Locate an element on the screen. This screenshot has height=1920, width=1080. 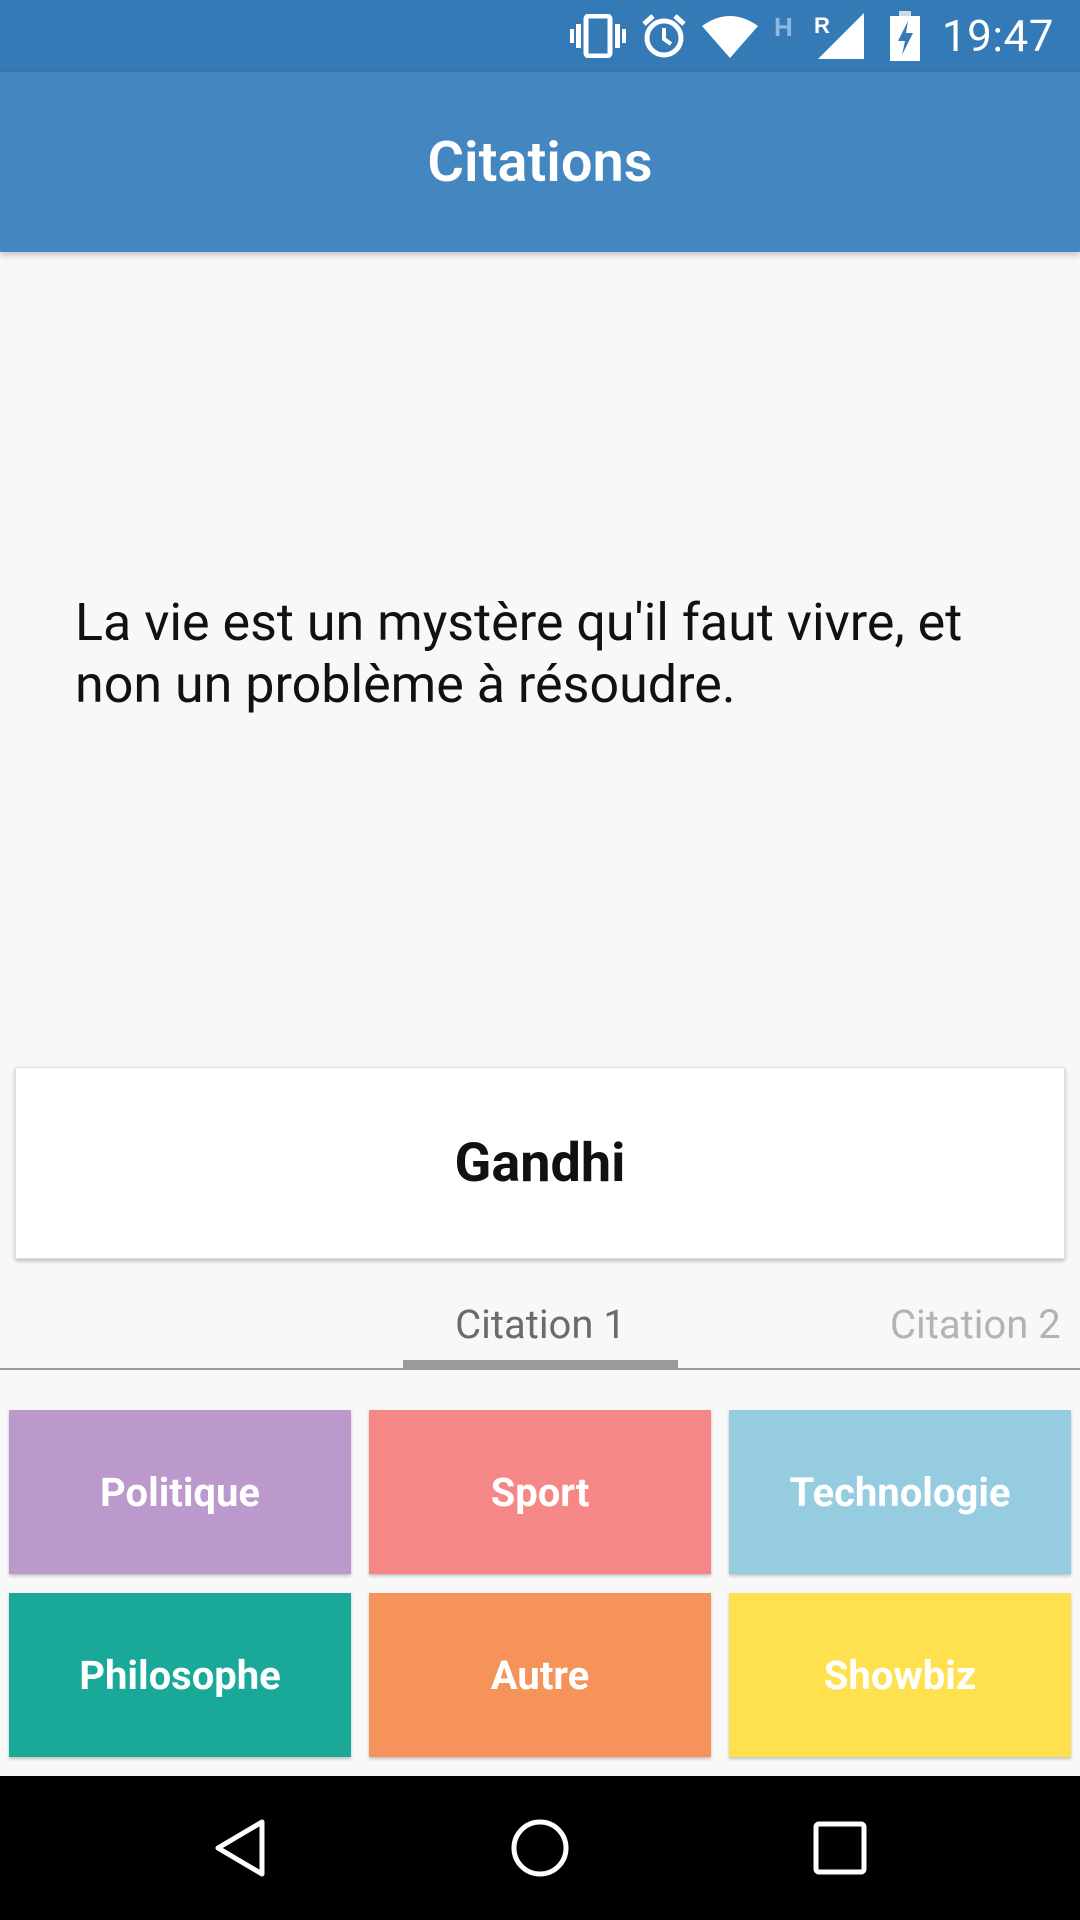
app-title: Citations is located at coordinates (540, 162).